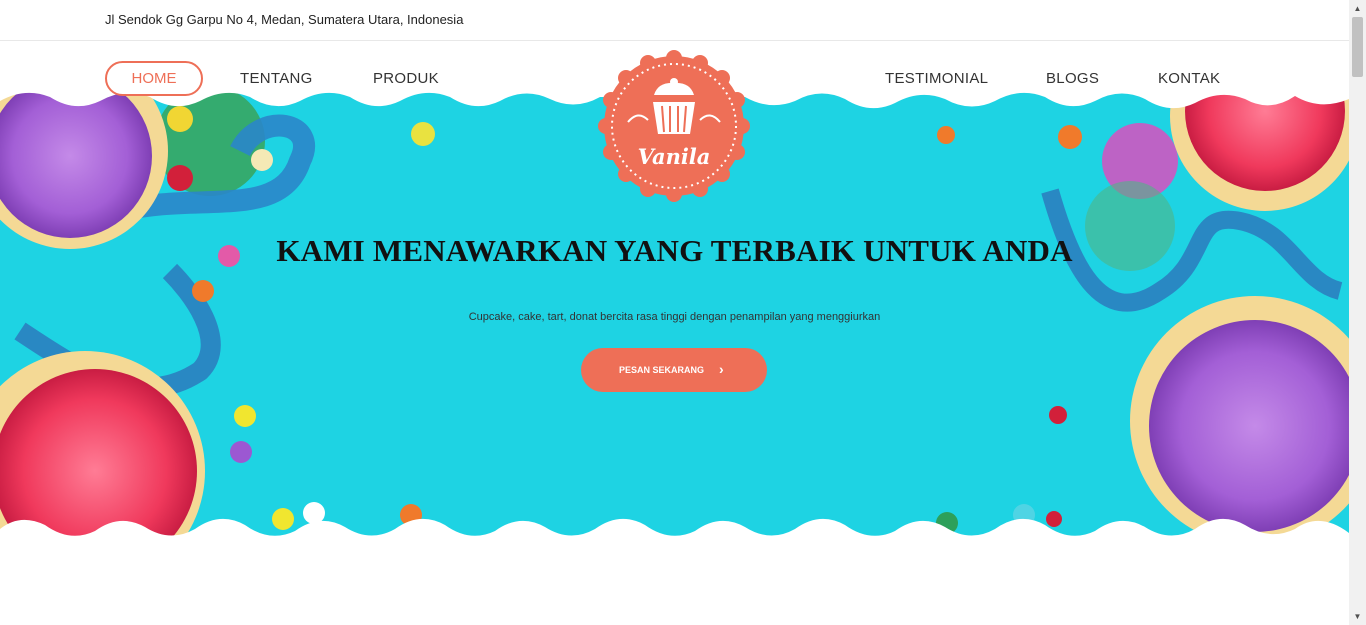 The height and width of the screenshot is (625, 1366). I want to click on nav-products-link: PRODUK, so click(406, 78).